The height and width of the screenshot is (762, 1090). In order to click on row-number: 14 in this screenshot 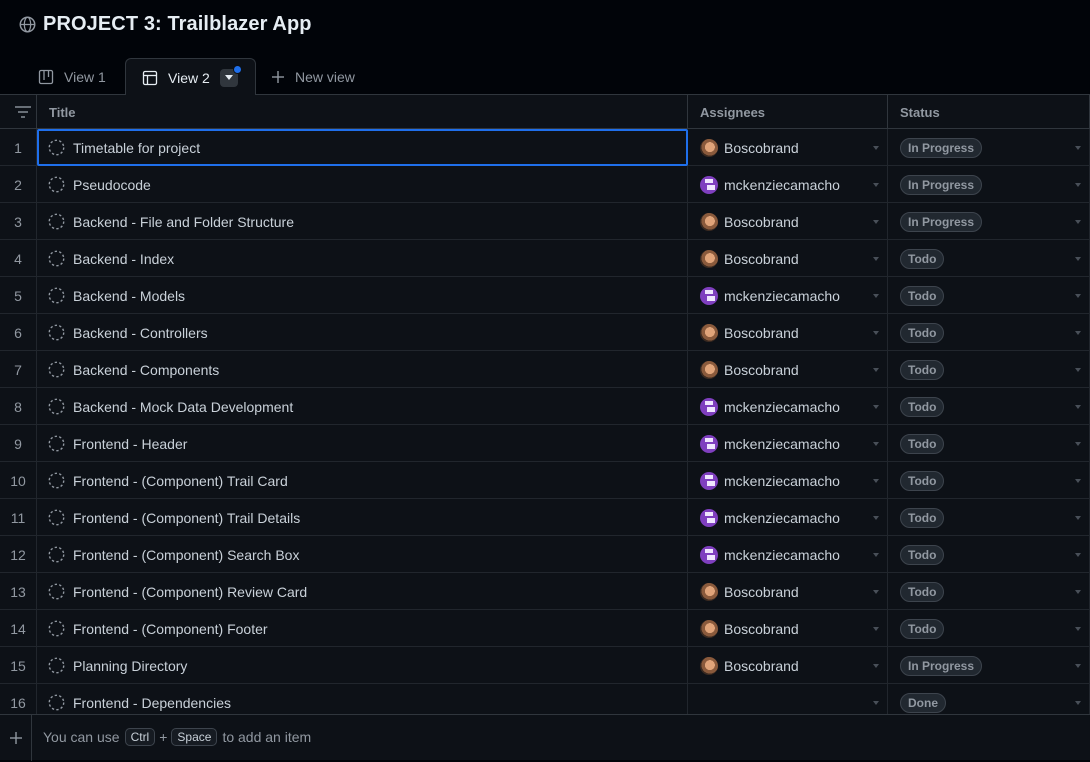, I will do `click(18, 628)`.